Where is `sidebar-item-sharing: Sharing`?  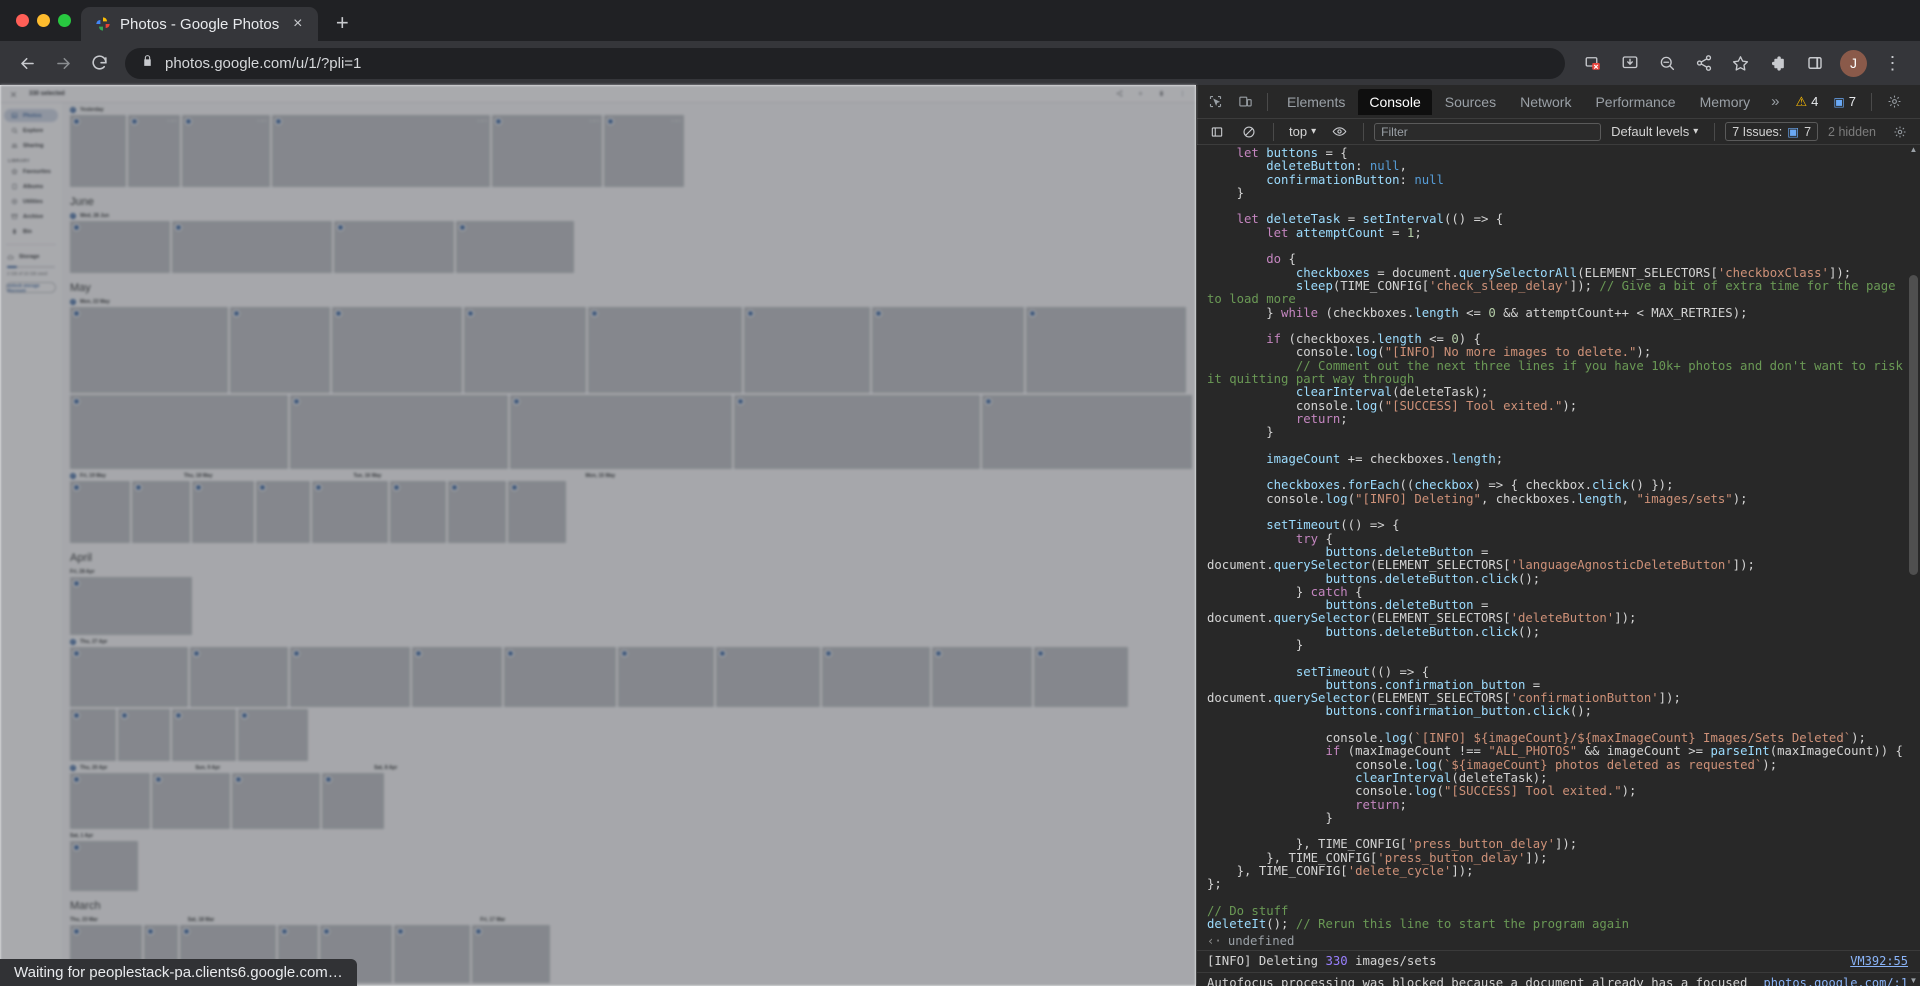 sidebar-item-sharing: Sharing is located at coordinates (31, 145).